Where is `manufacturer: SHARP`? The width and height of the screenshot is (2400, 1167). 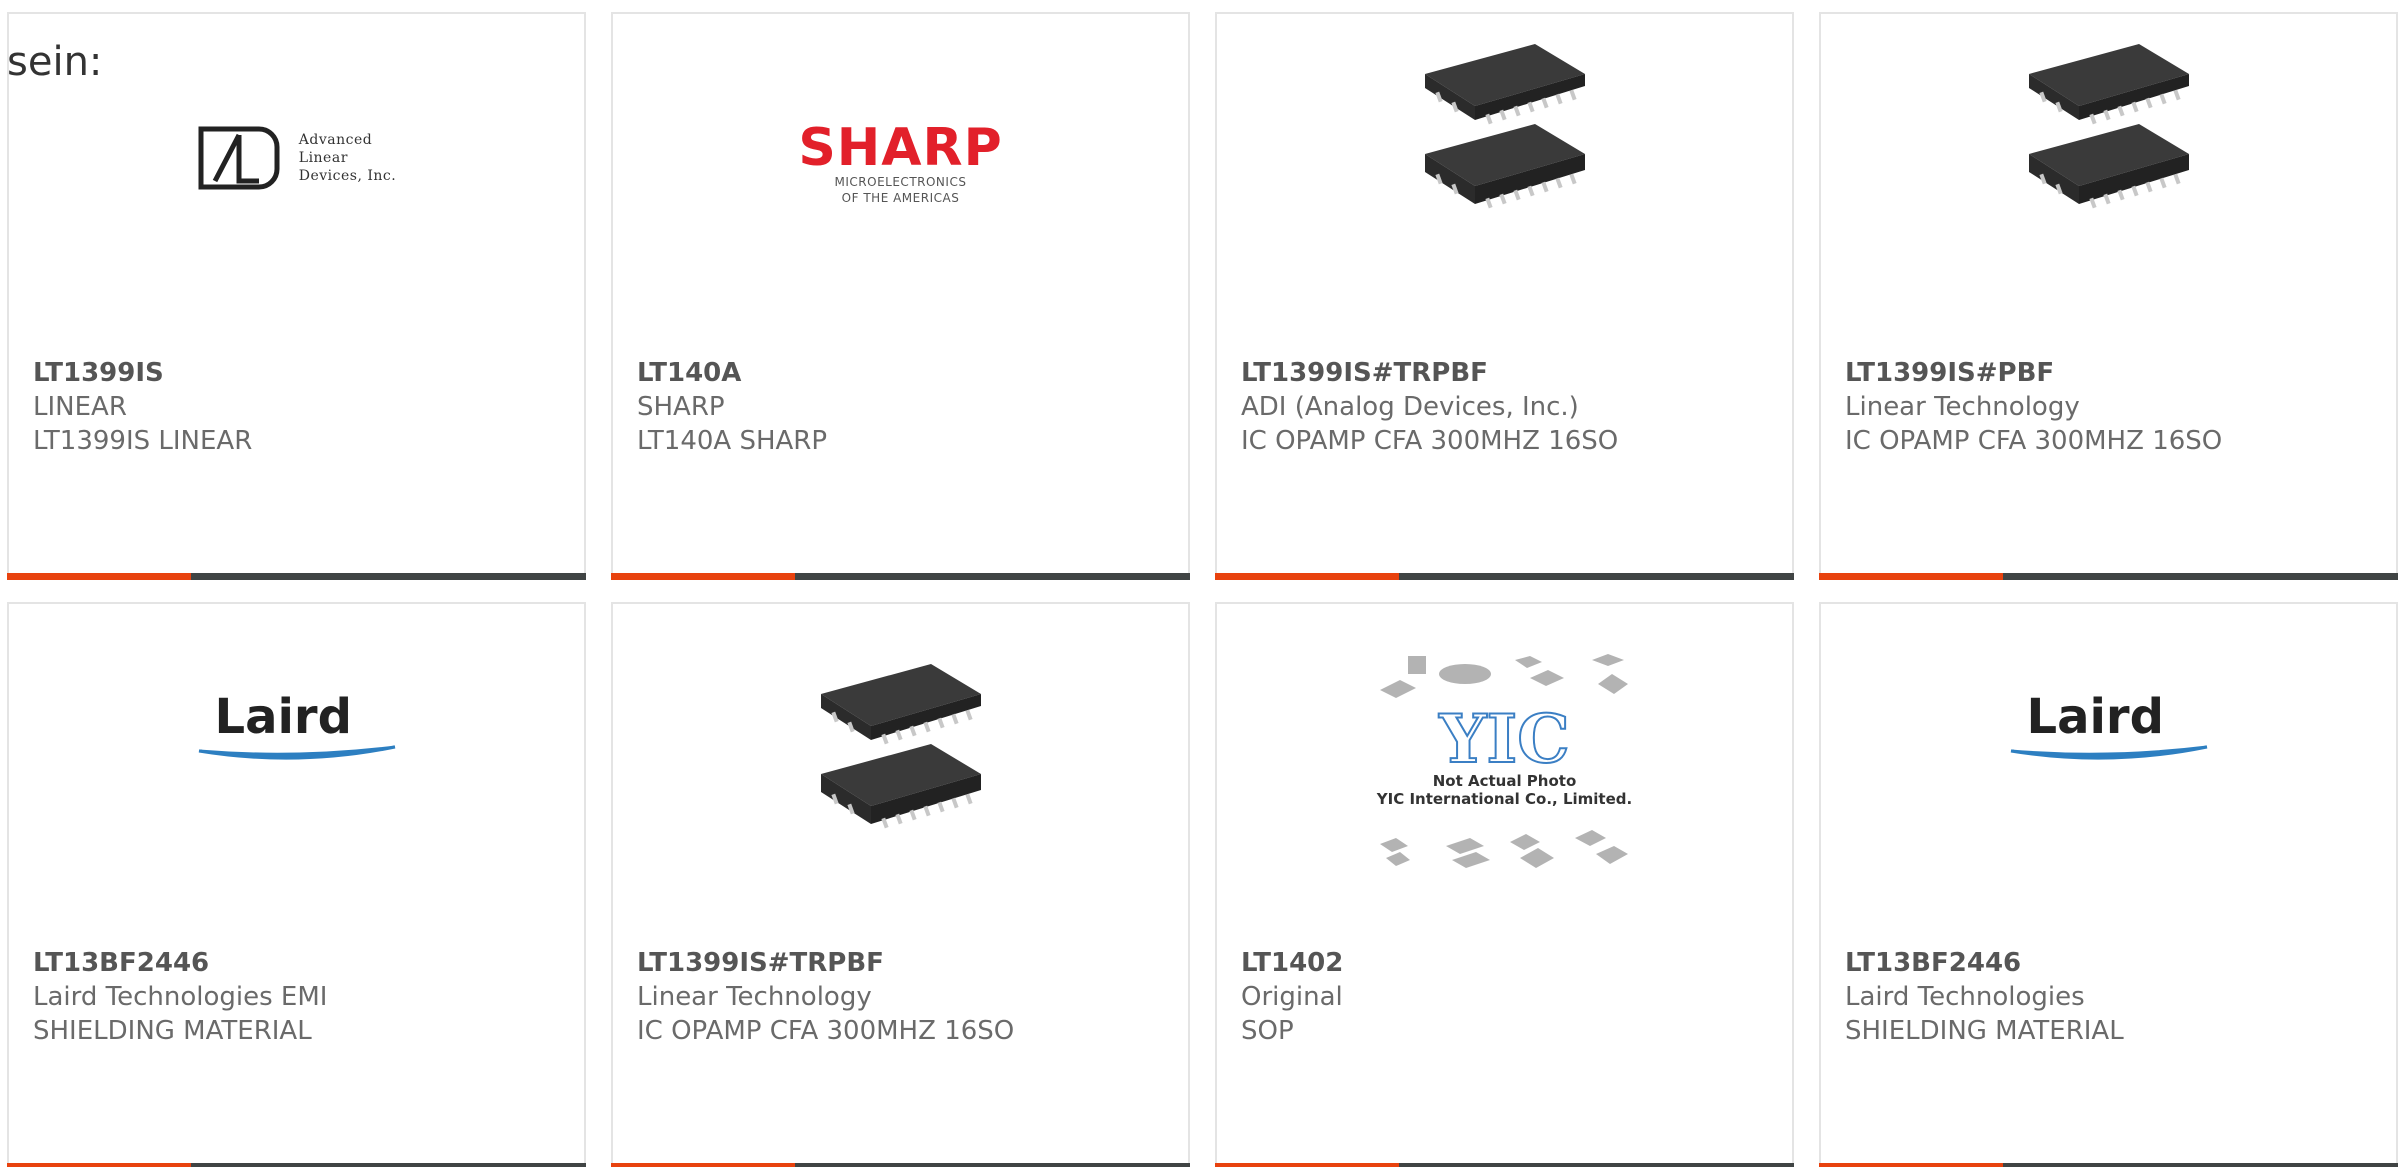
manufacturer: SHARP is located at coordinates (681, 407).